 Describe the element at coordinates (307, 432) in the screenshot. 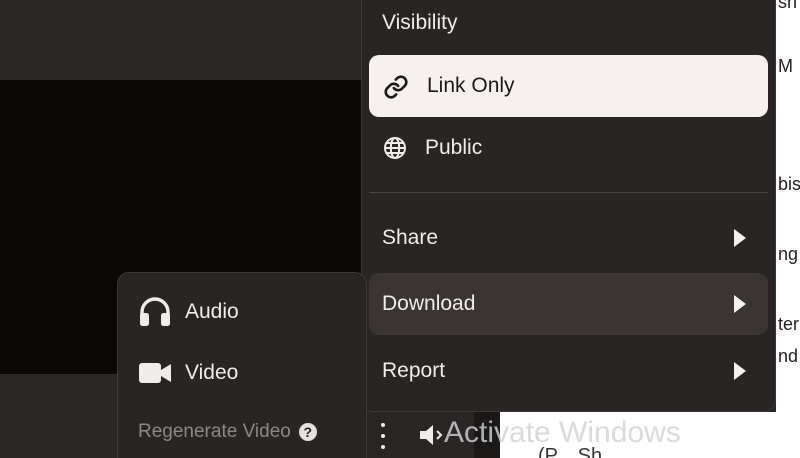

I see `help-icon: ?` at that location.